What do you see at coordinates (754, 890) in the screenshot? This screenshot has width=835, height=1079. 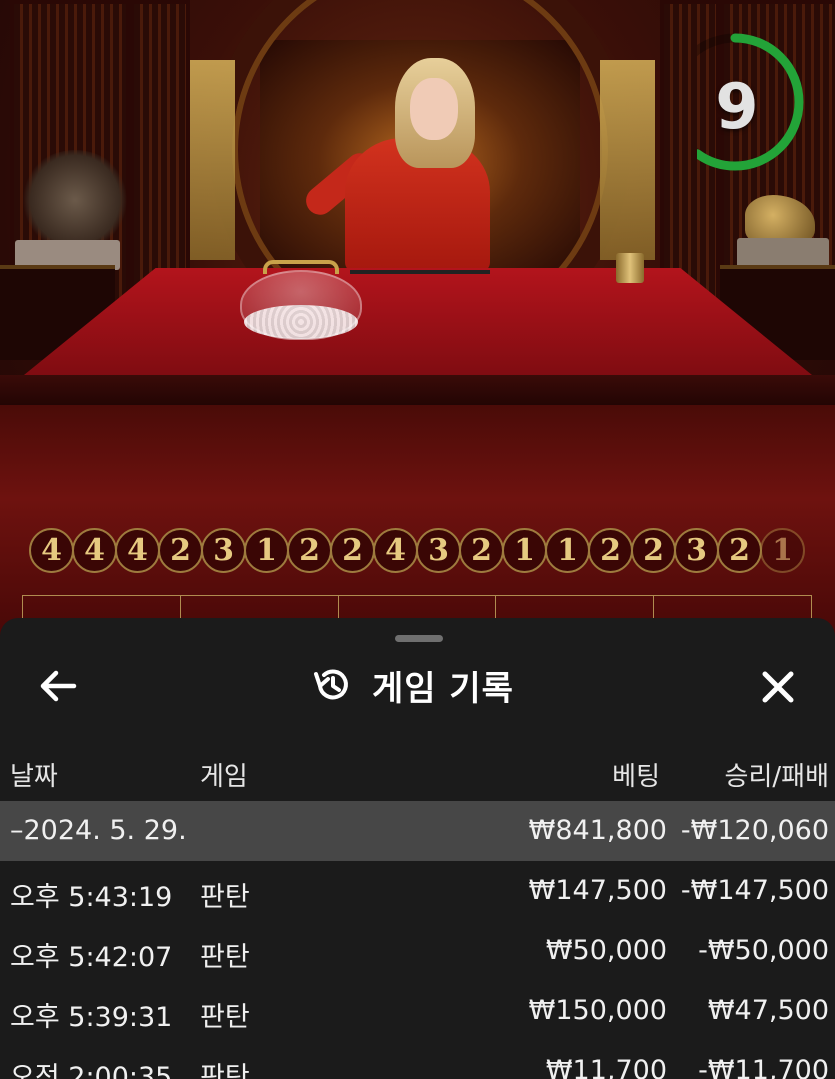 I see `row-result: -₩147,500` at bounding box center [754, 890].